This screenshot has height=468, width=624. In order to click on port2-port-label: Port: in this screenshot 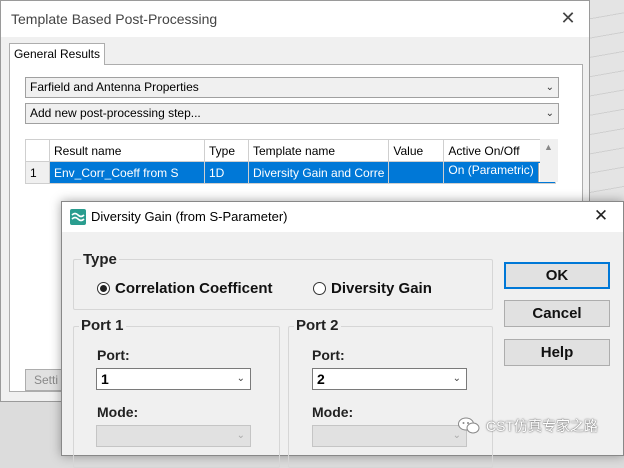, I will do `click(328, 355)`.